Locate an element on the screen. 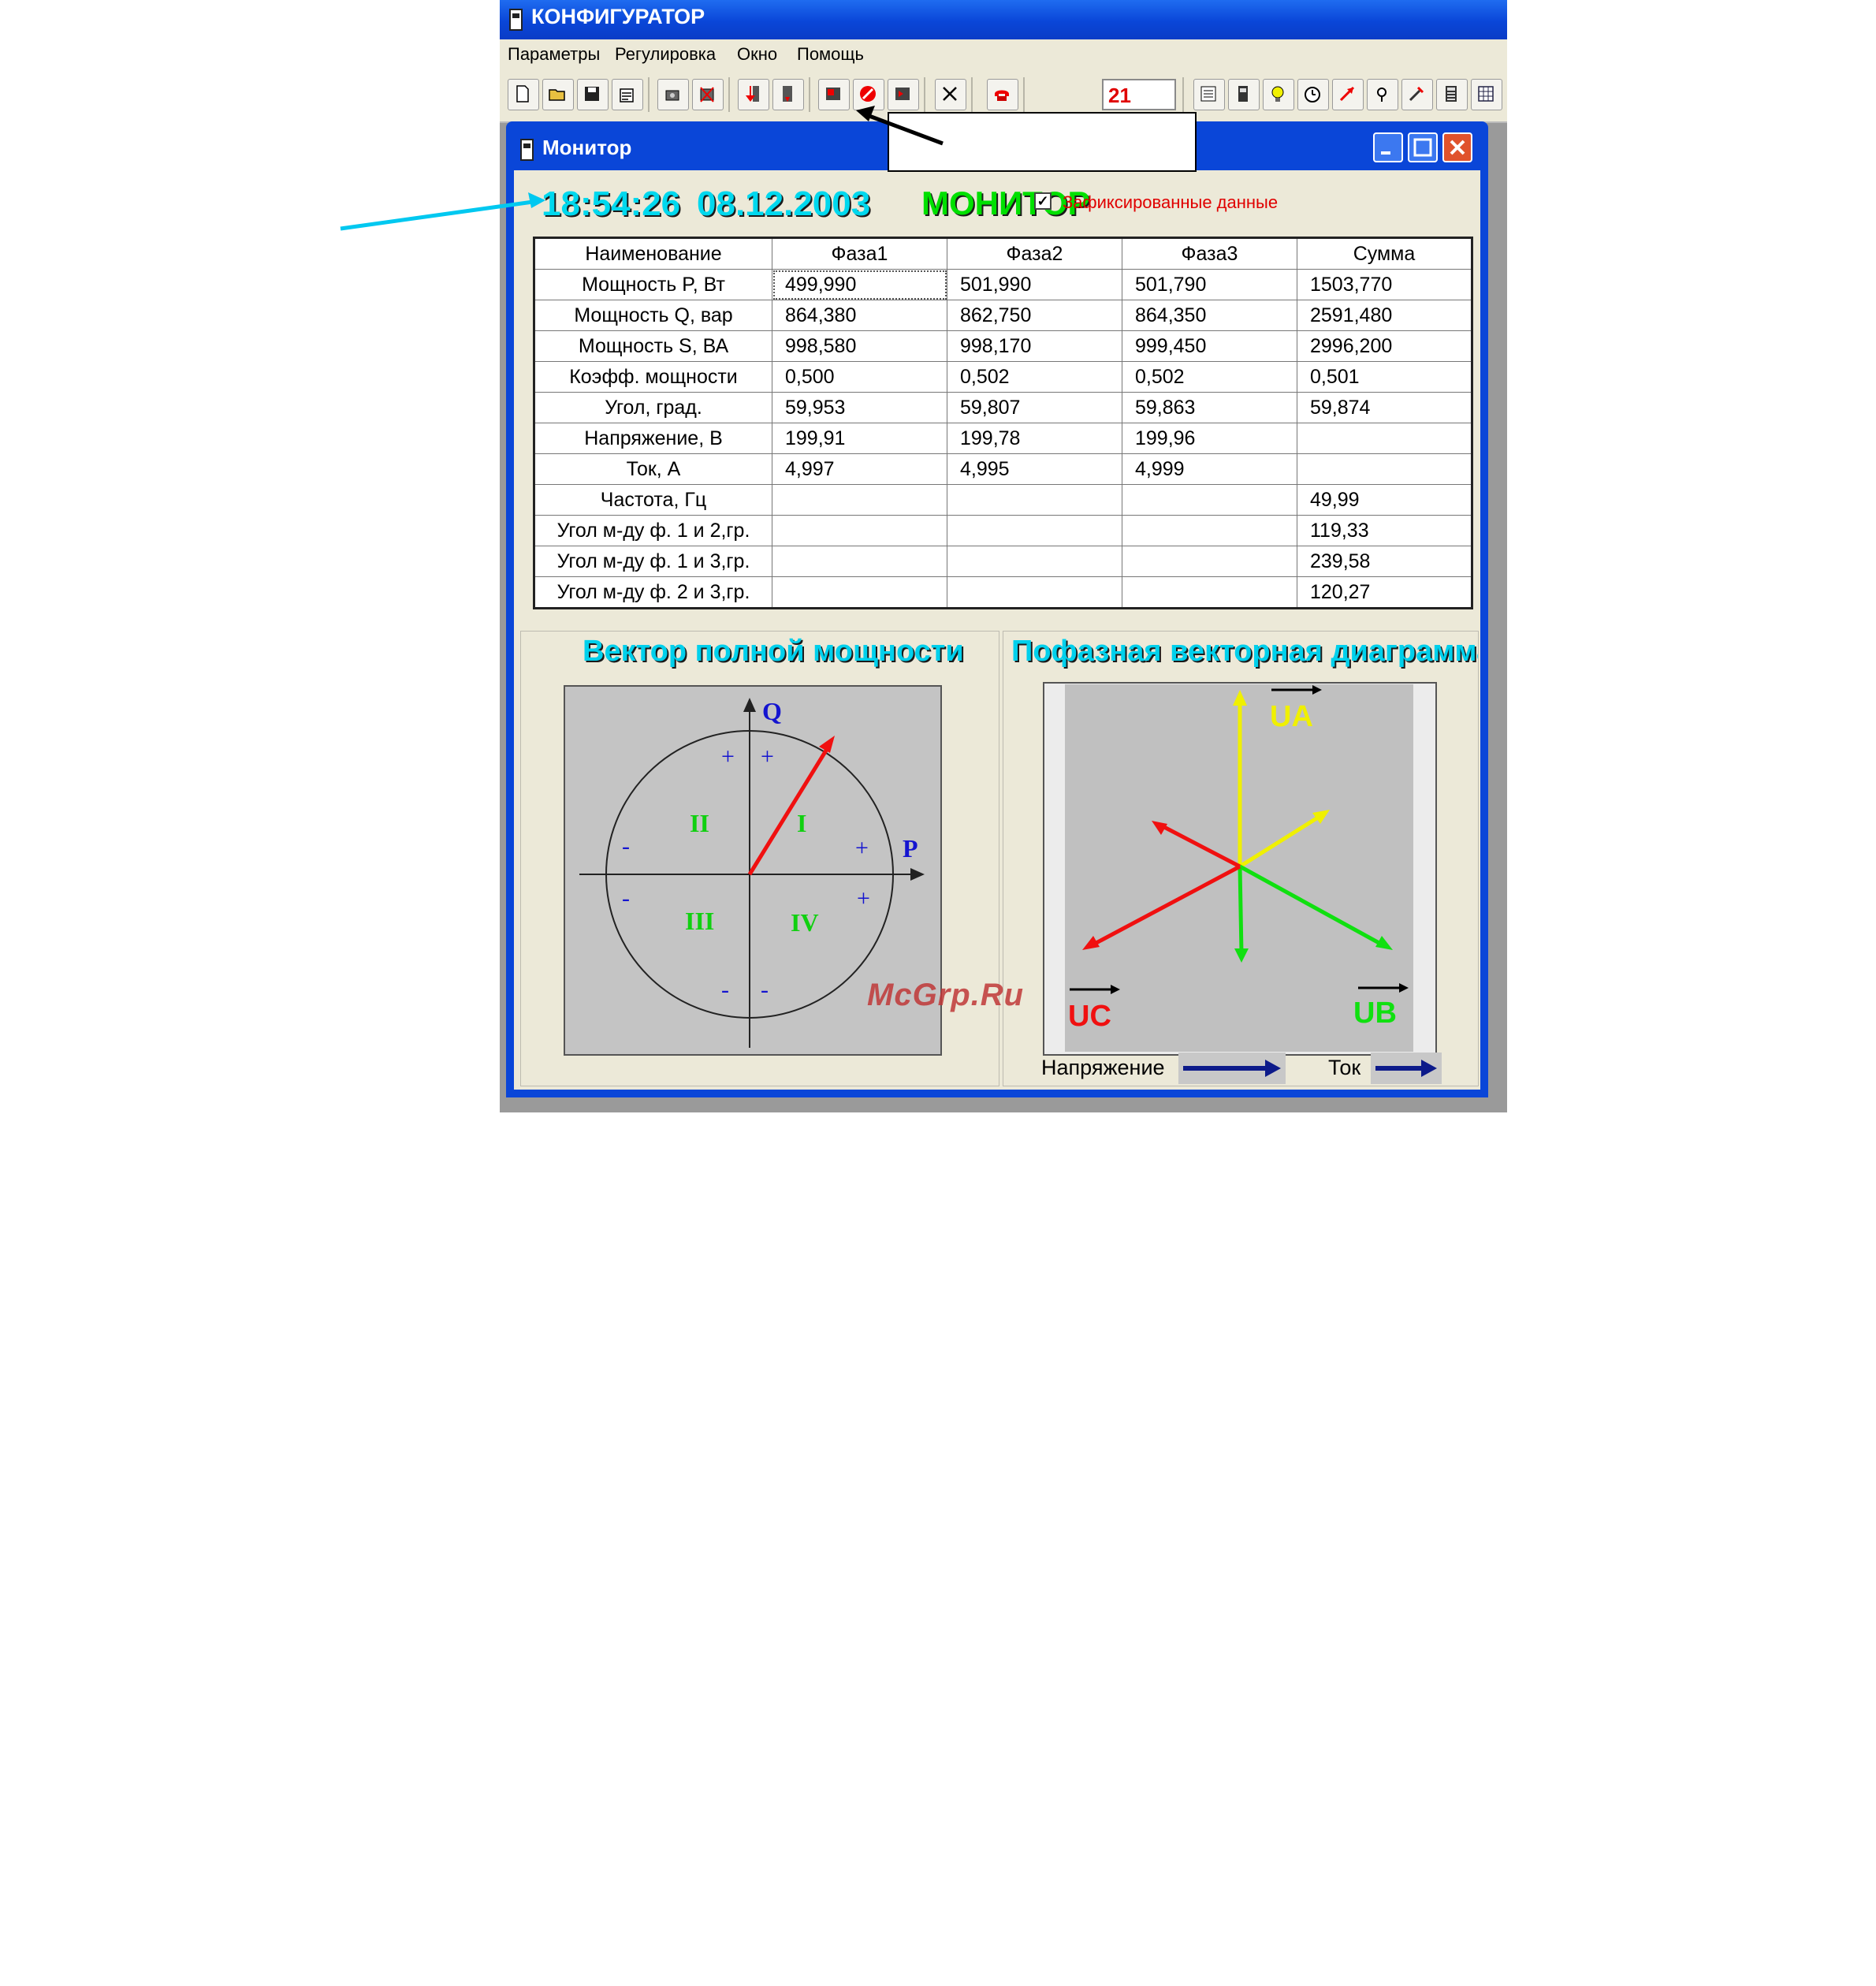 This screenshot has height=1986, width=1876. clock-button is located at coordinates (1313, 95).